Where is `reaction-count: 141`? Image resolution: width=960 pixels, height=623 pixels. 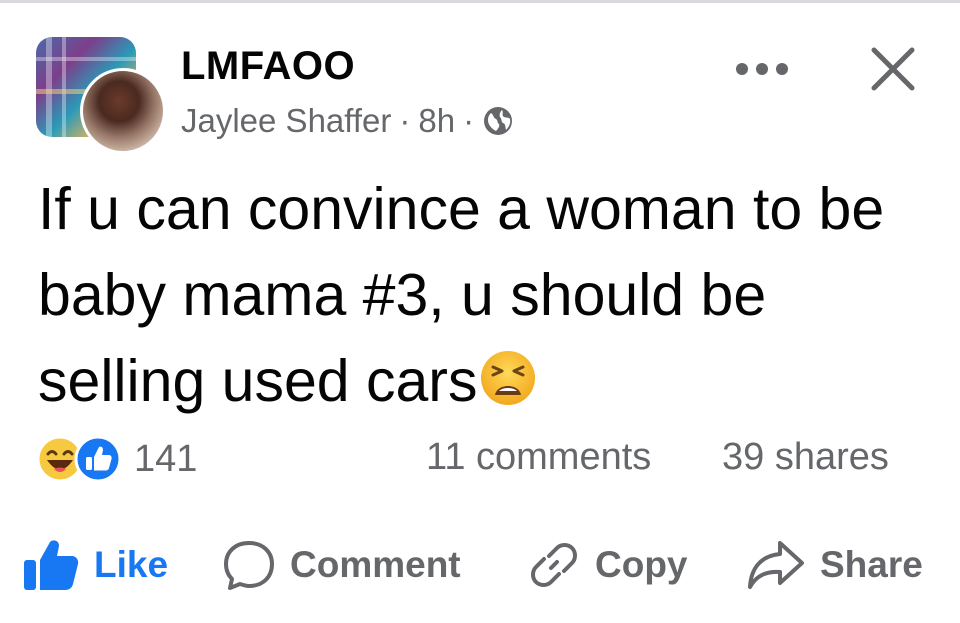
reaction-count: 141 is located at coordinates (166, 458).